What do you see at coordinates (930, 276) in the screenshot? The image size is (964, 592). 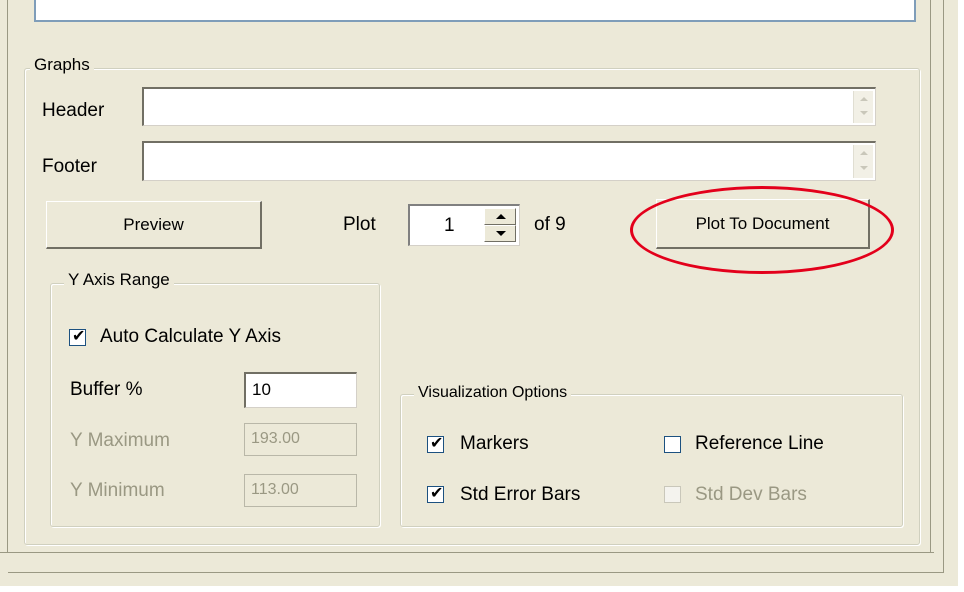 I see `panel-right-edge` at bounding box center [930, 276].